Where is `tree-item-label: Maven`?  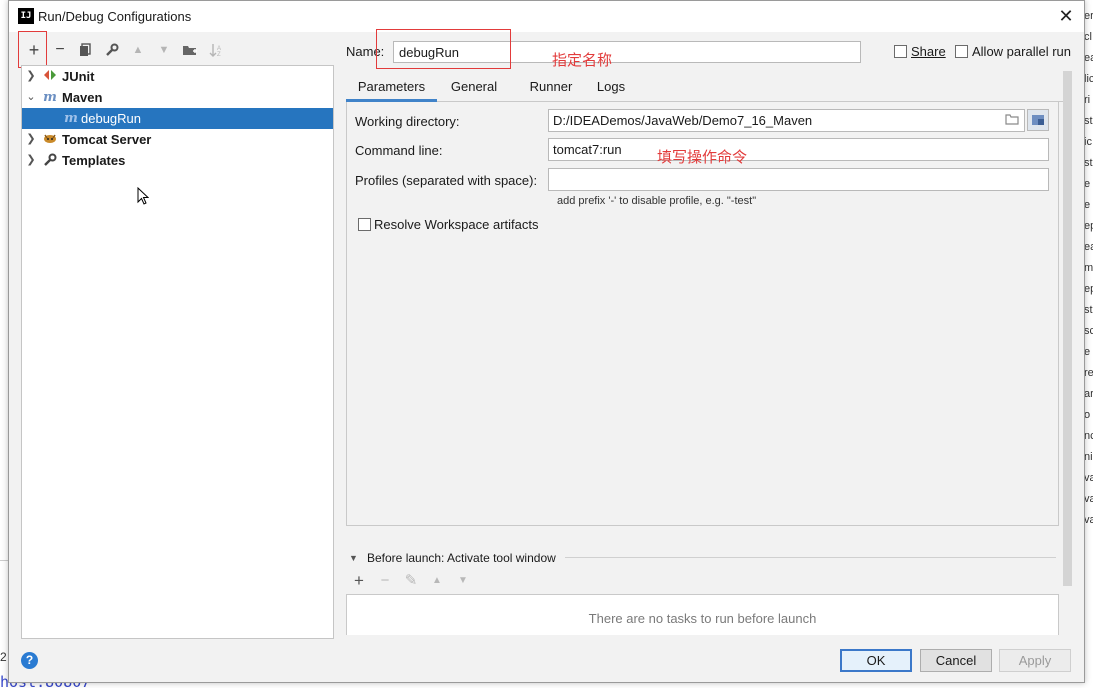
tree-item-label: Maven is located at coordinates (82, 97).